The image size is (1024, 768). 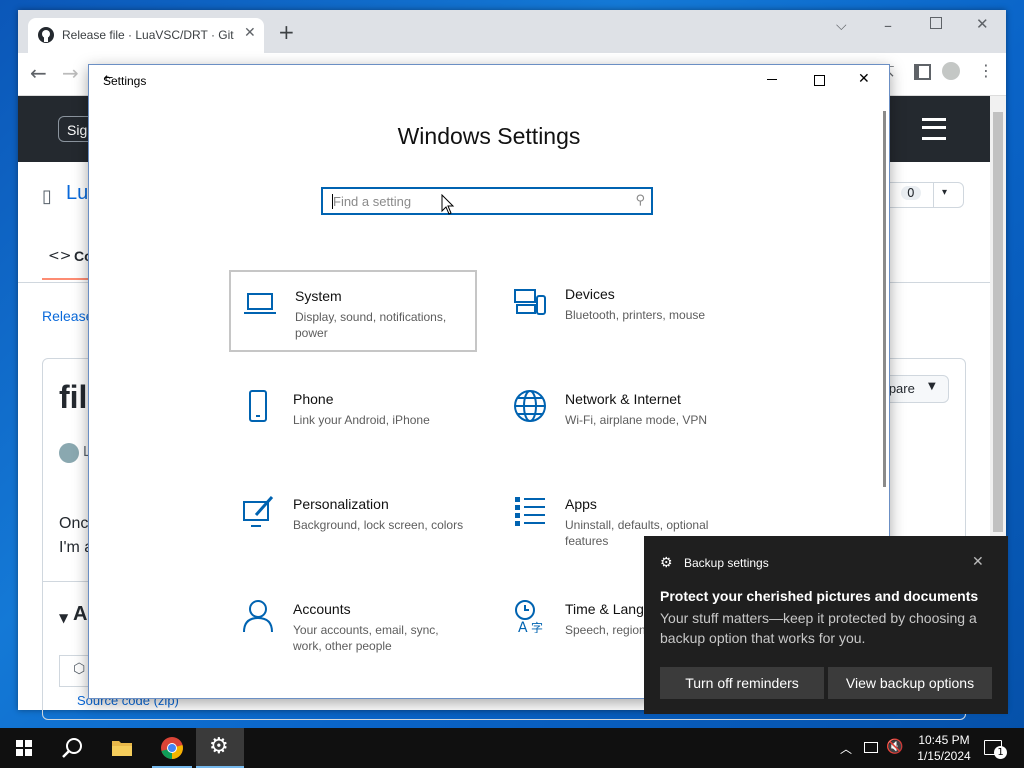 I want to click on settings-taskbar-button: ⚙, so click(x=220, y=748).